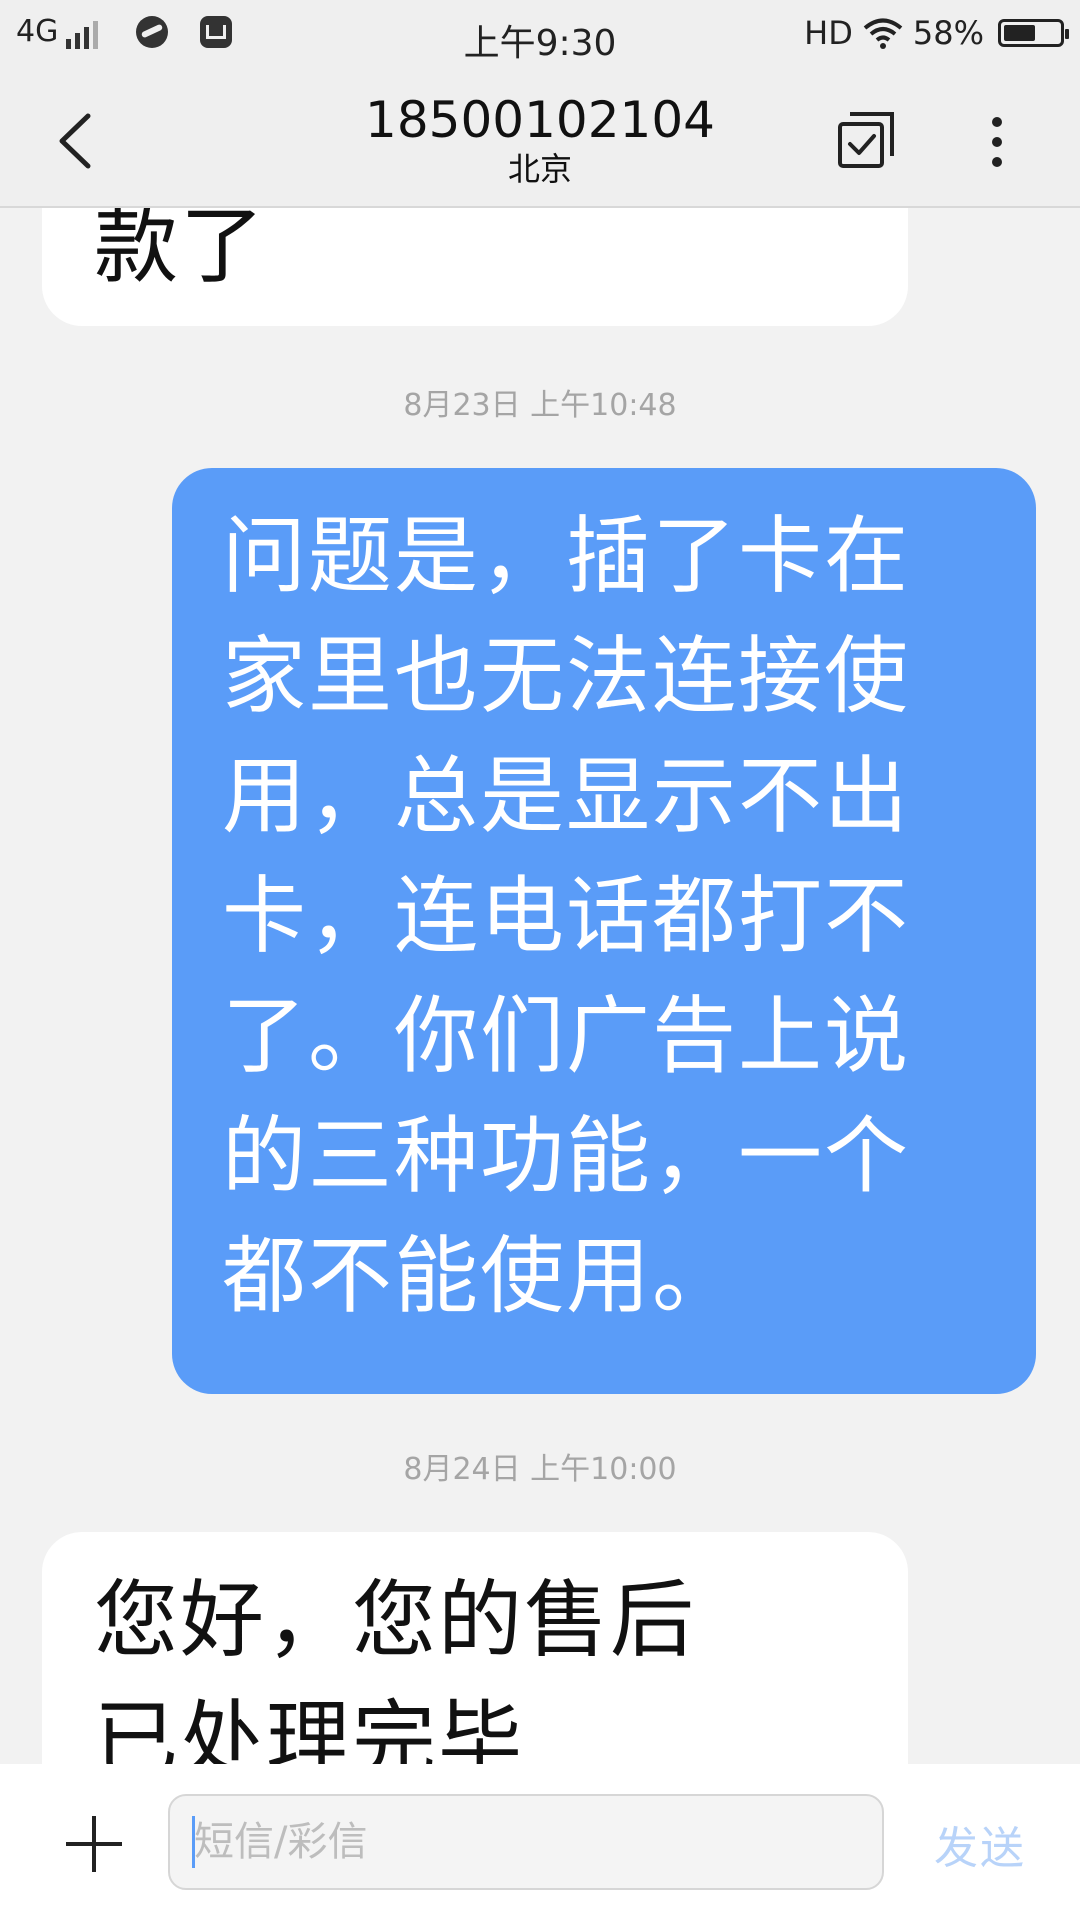 The width and height of the screenshot is (1080, 1920). I want to click on select-messages-button, so click(866, 140).